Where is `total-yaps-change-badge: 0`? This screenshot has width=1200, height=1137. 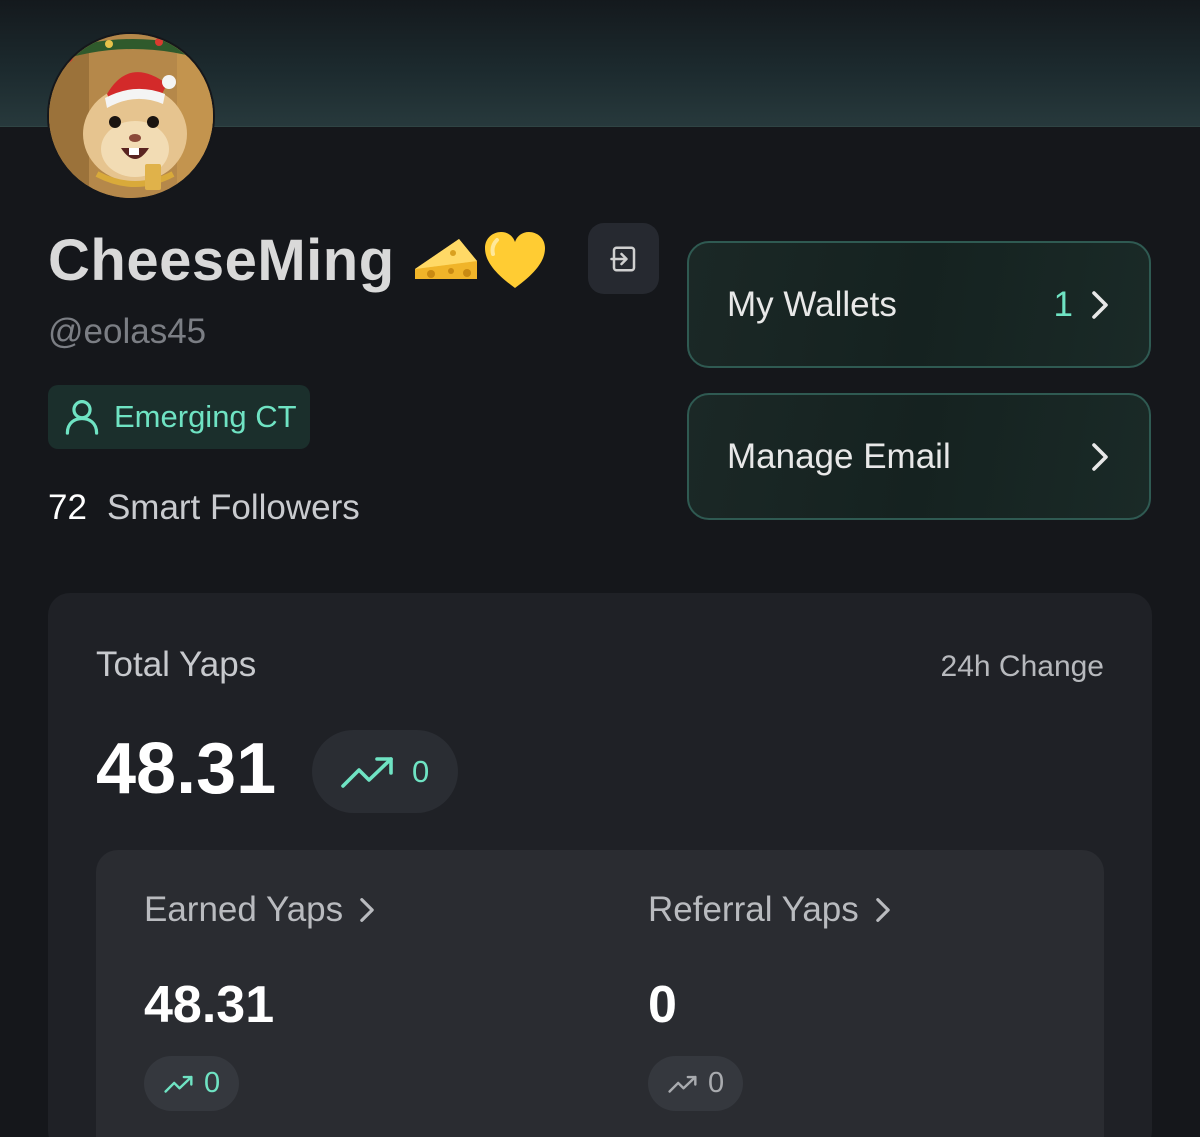 total-yaps-change-badge: 0 is located at coordinates (385, 771).